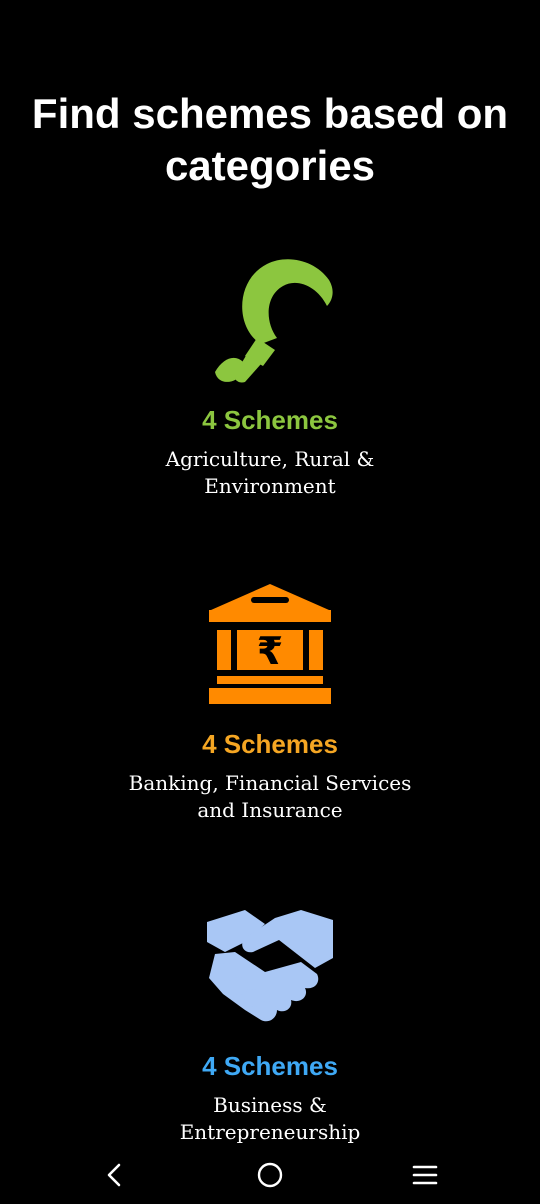 The height and width of the screenshot is (1204, 540). What do you see at coordinates (270, 472) in the screenshot?
I see `category-name: Agriculture, Rural & Environment` at bounding box center [270, 472].